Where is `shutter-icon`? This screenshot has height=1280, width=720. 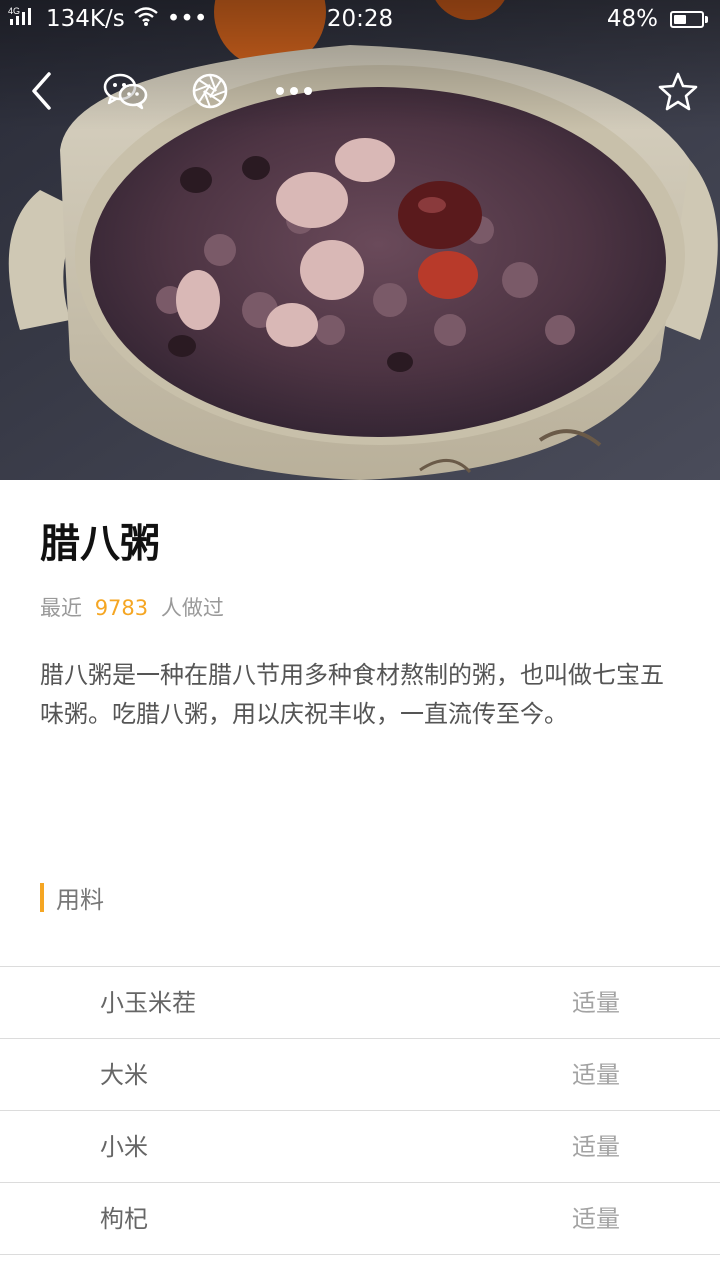
shutter-icon is located at coordinates (210, 91).